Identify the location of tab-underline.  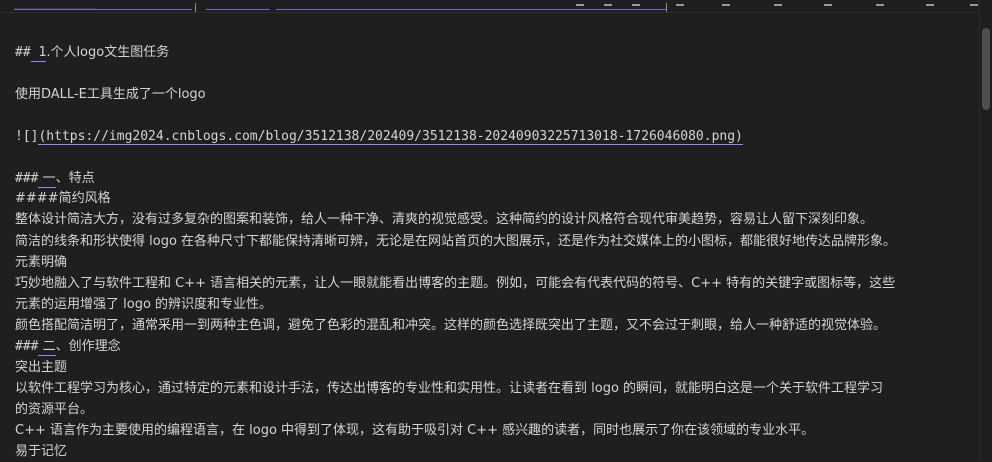
(55, 4).